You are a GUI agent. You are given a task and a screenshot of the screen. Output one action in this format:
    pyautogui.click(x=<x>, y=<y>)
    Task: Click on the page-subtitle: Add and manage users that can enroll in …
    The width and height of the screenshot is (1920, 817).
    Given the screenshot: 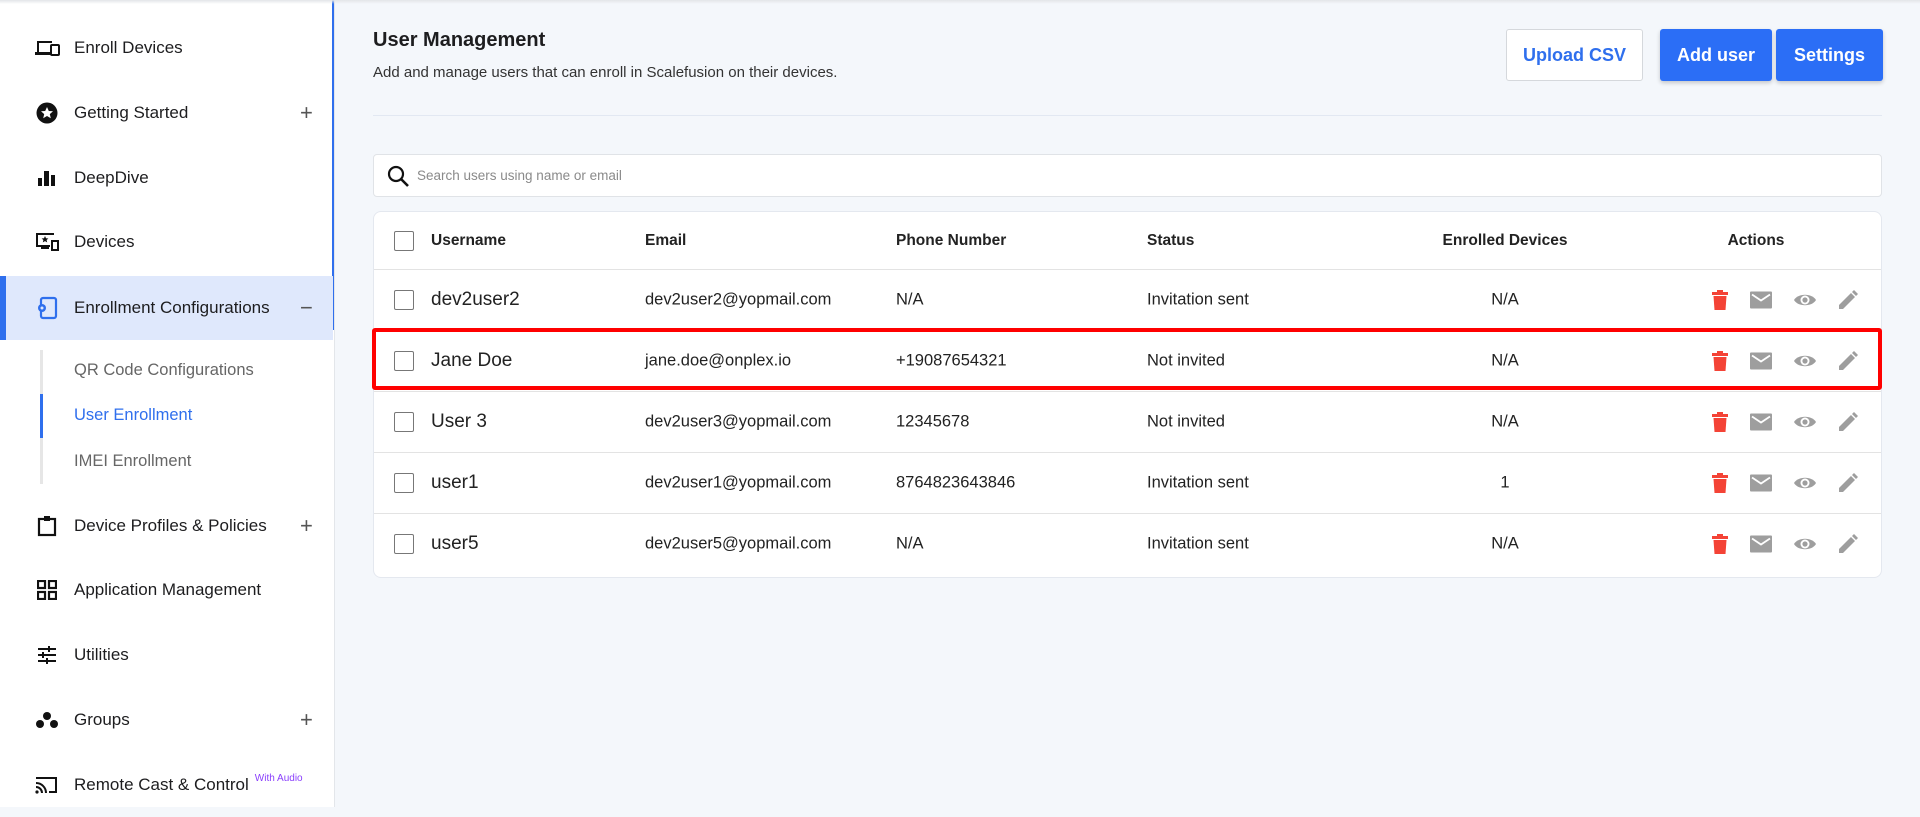 What is the action you would take?
    pyautogui.click(x=605, y=72)
    